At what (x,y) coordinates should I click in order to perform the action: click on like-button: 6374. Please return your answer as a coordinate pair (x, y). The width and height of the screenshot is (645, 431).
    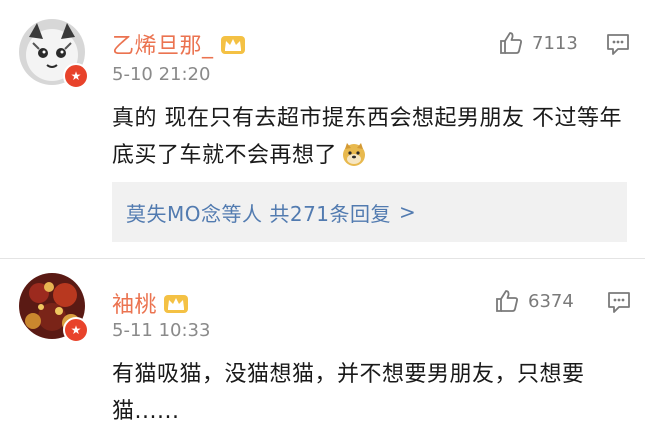
    Looking at the image, I should click on (534, 301).